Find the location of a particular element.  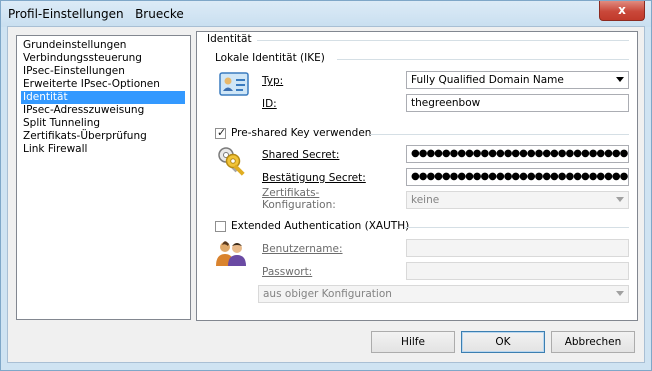

username-label-text: Benutzername: is located at coordinates (302, 249).